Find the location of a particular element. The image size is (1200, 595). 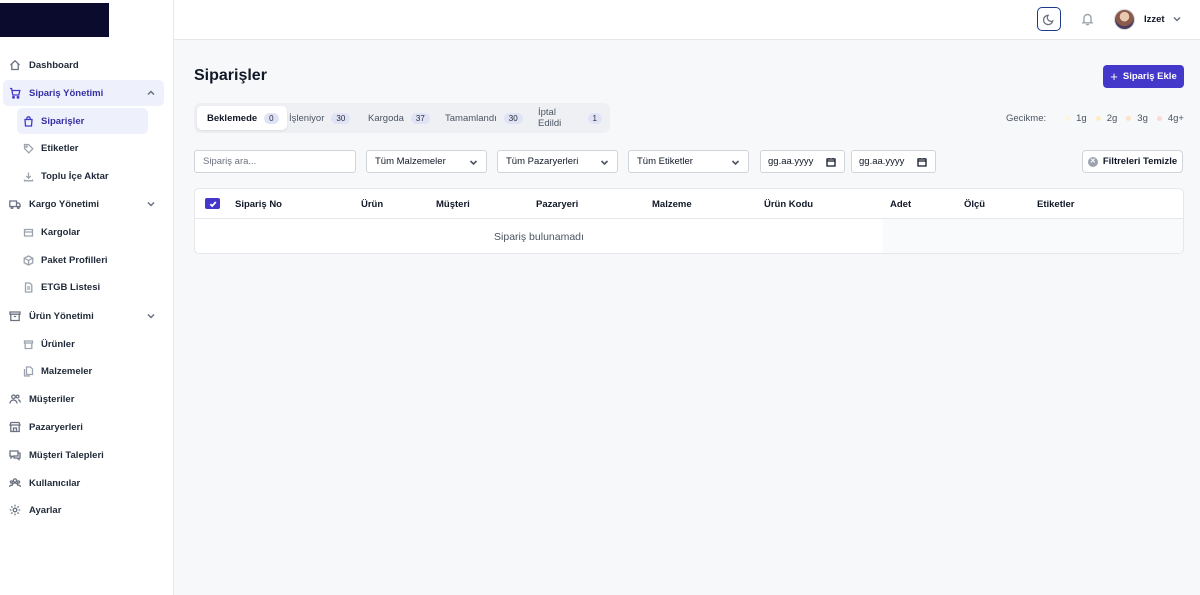

sidebar-item-label: Kargo Yönetimi is located at coordinates (64, 204).